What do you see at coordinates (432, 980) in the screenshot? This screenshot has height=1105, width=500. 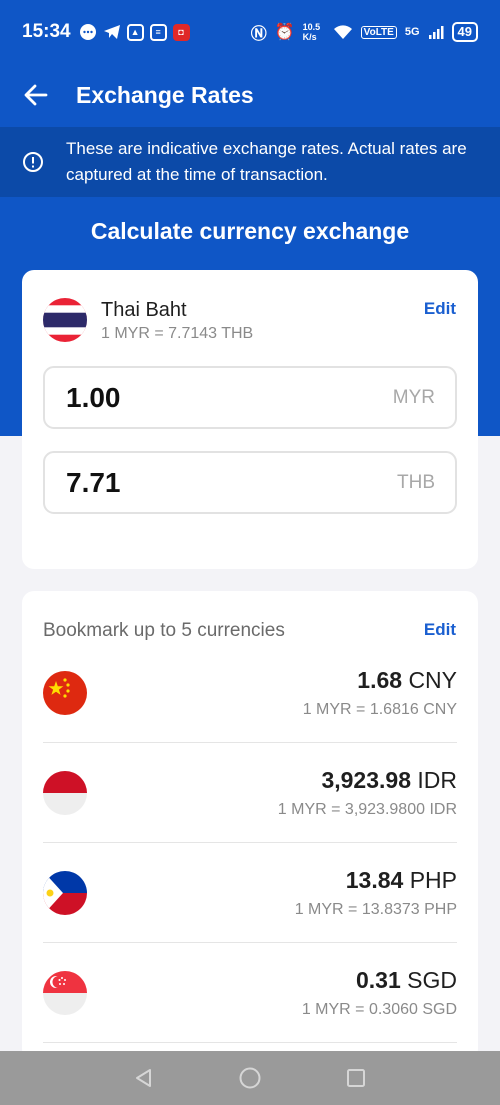 I see `bookmark-code: SGD` at bounding box center [432, 980].